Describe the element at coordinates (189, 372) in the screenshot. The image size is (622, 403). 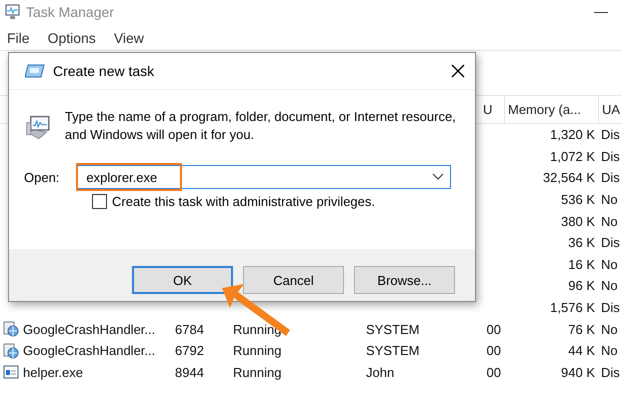
I see `table-cell-text: 8944` at that location.